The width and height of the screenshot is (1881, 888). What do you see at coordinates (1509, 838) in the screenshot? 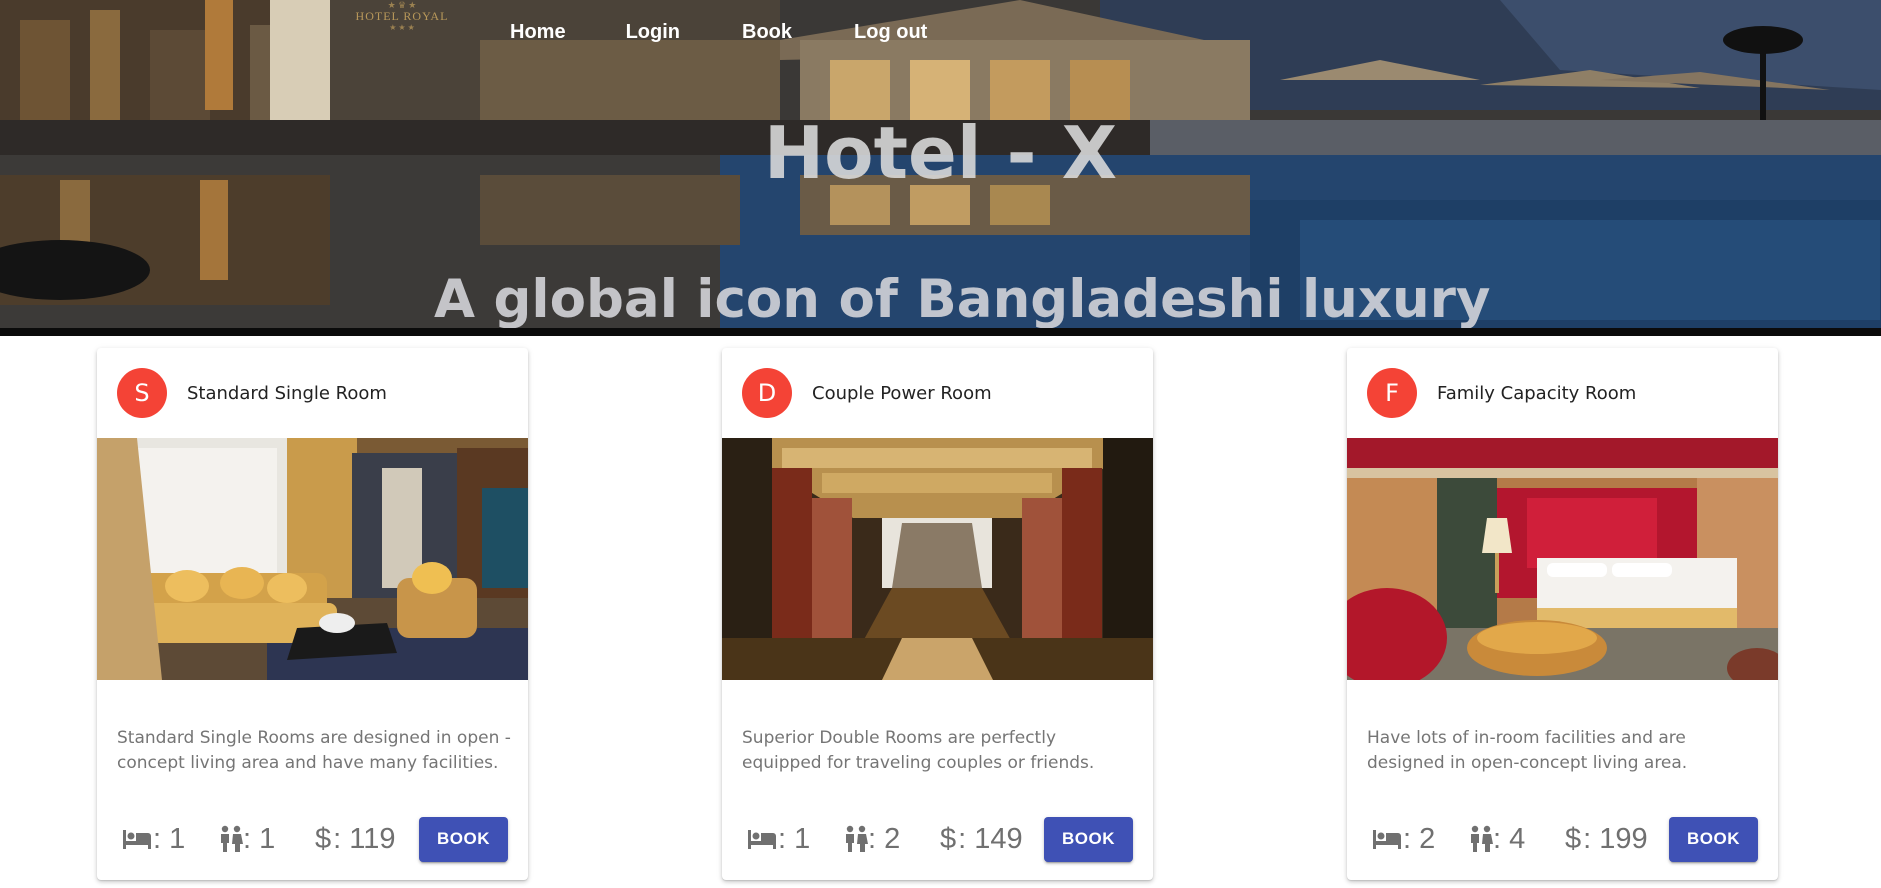
I see `guests-count: : 4` at bounding box center [1509, 838].